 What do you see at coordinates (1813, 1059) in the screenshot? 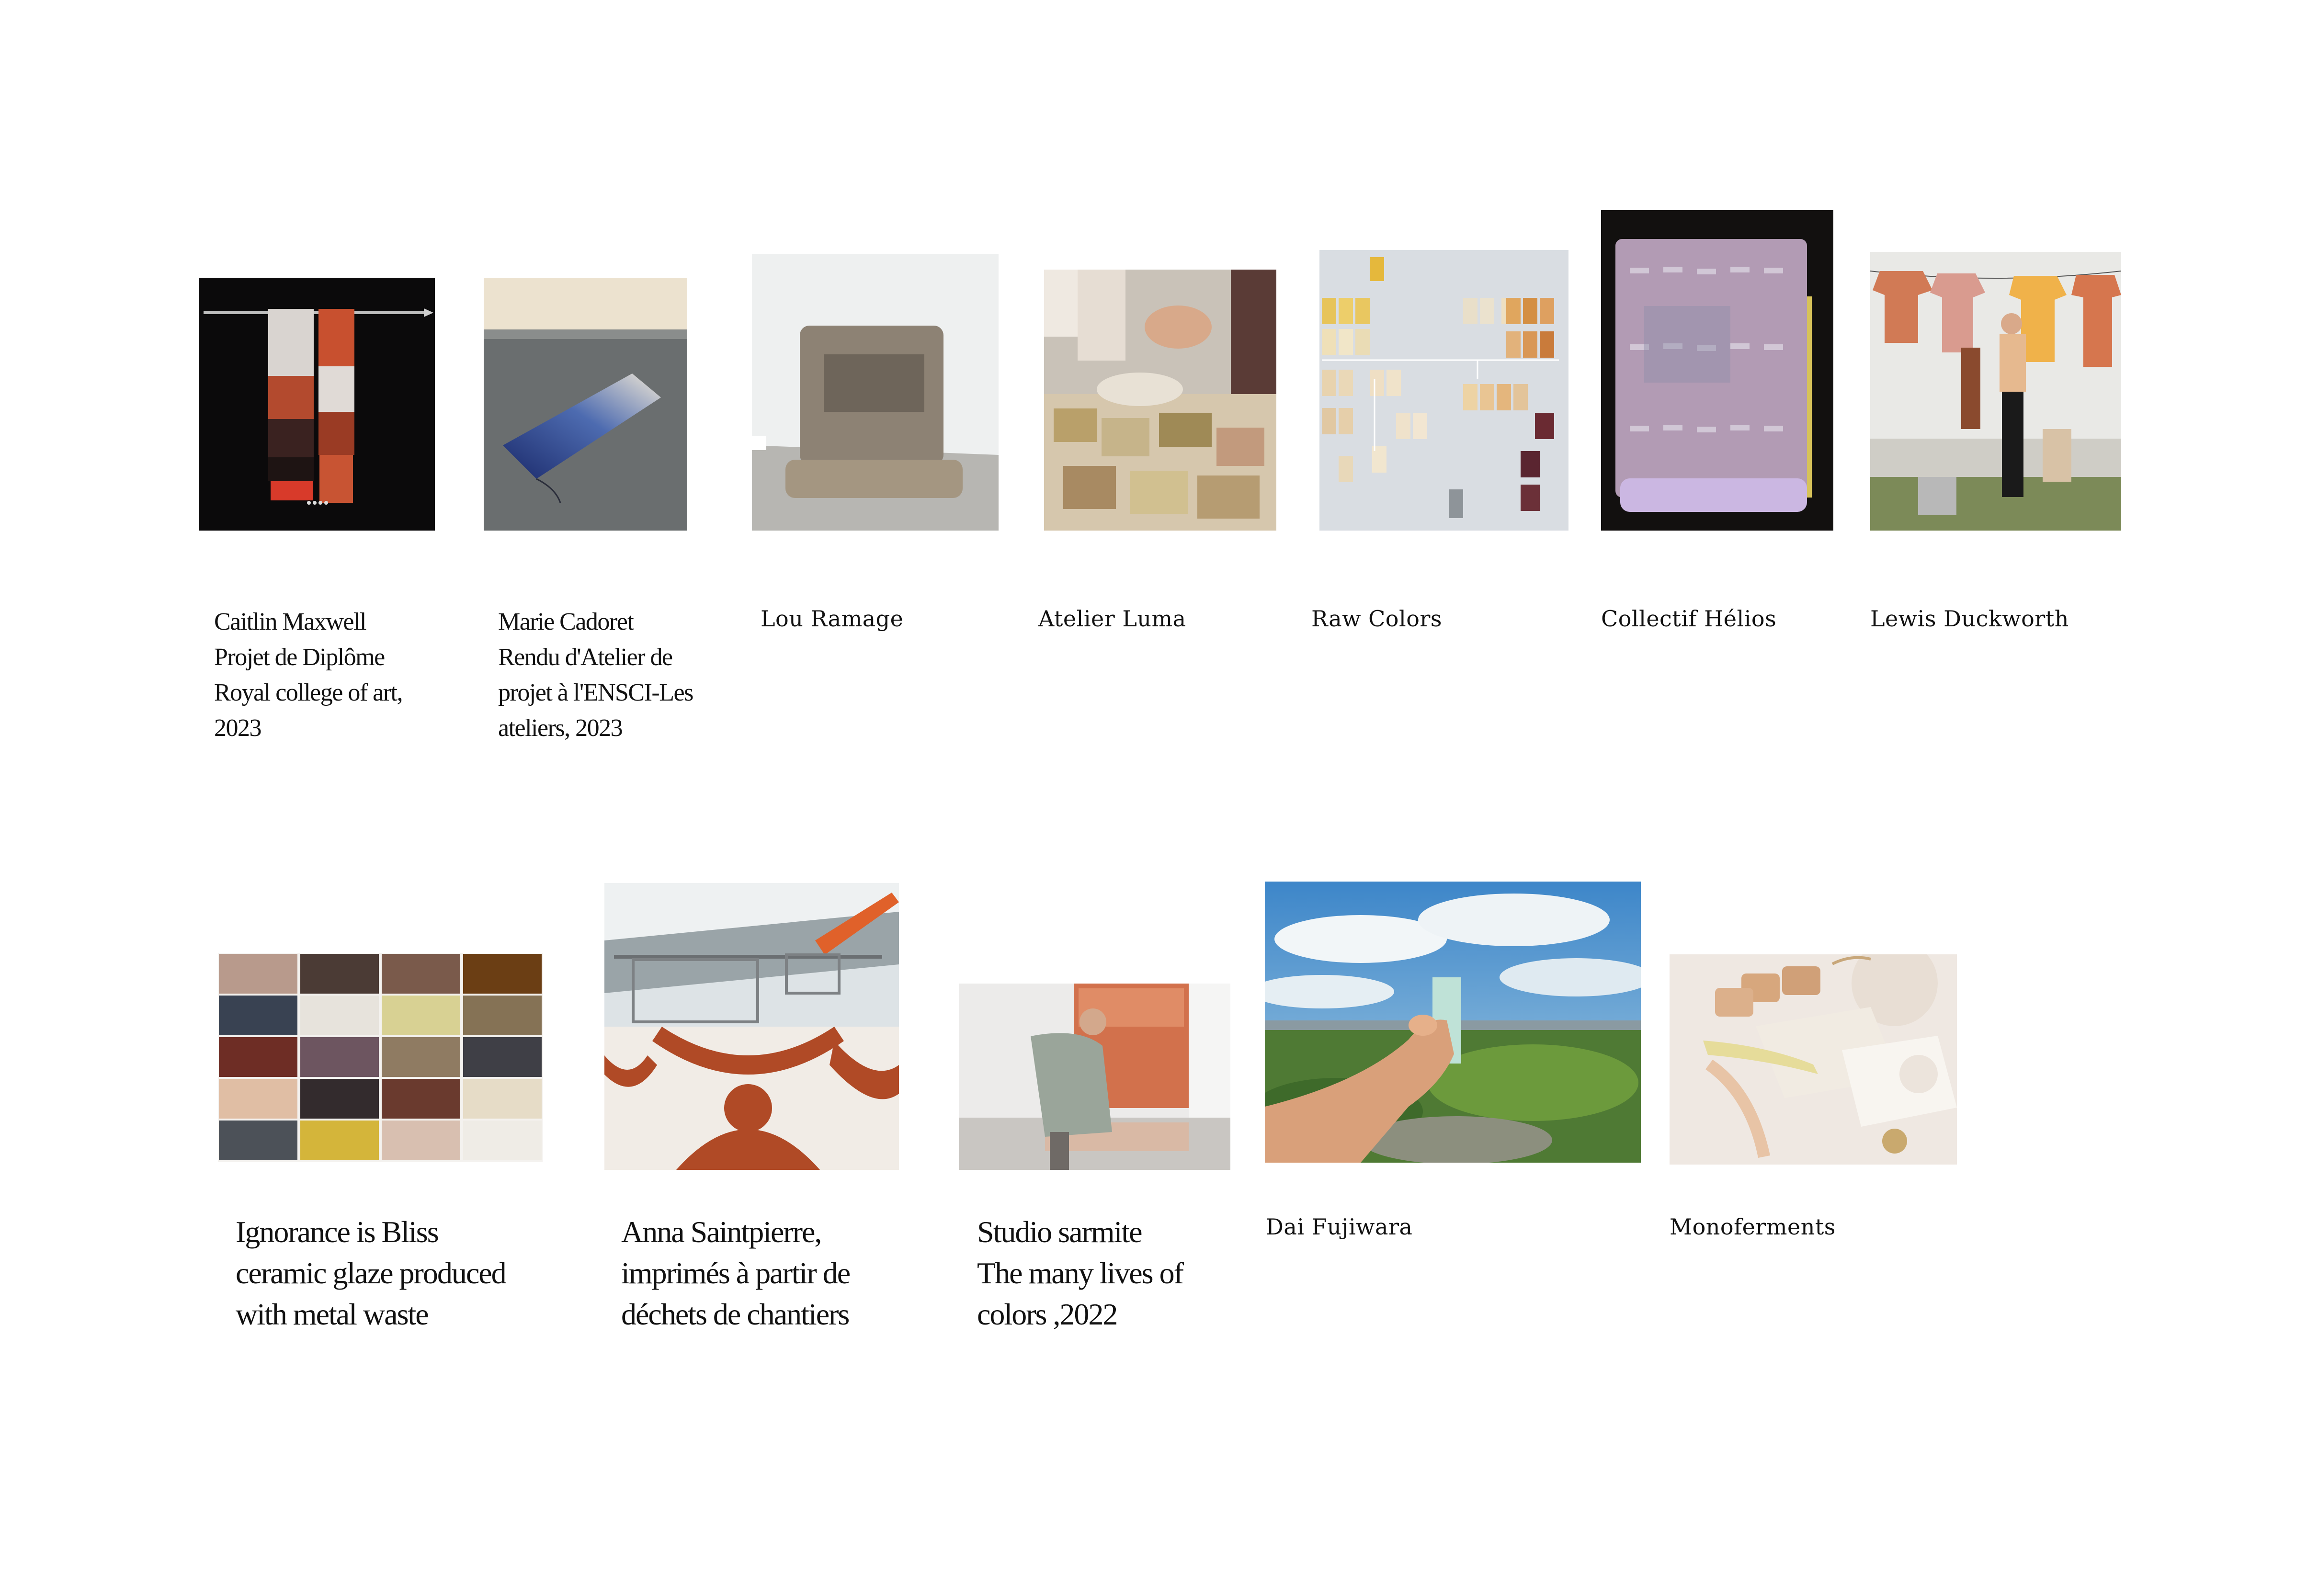
I see `image-monoferments-materials` at bounding box center [1813, 1059].